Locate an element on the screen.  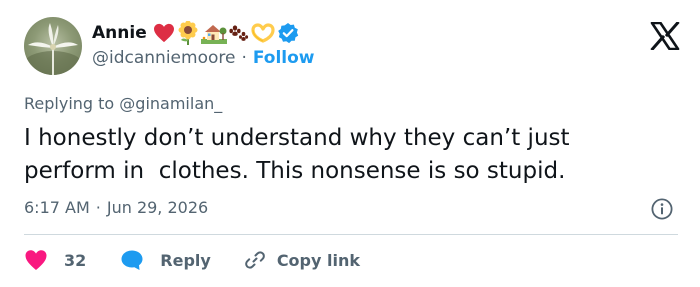
tweet-meta: 6:17 AM · Jun 29, 2026 is located at coordinates (116, 207).